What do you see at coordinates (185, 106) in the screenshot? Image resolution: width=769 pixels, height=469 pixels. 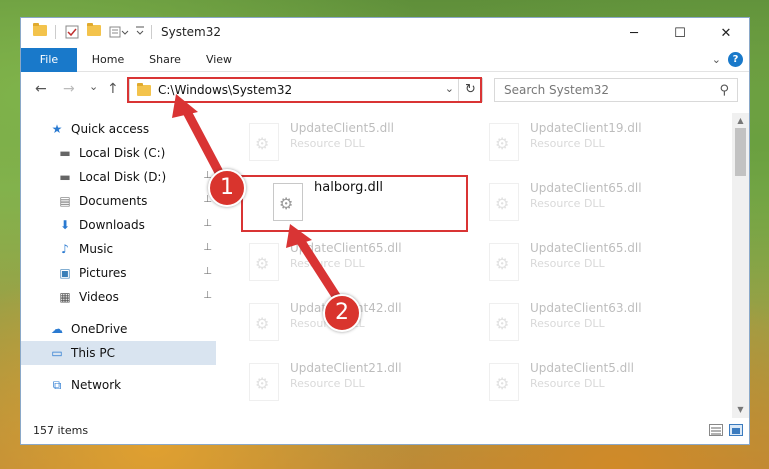 I see `arrow-1-head` at bounding box center [185, 106].